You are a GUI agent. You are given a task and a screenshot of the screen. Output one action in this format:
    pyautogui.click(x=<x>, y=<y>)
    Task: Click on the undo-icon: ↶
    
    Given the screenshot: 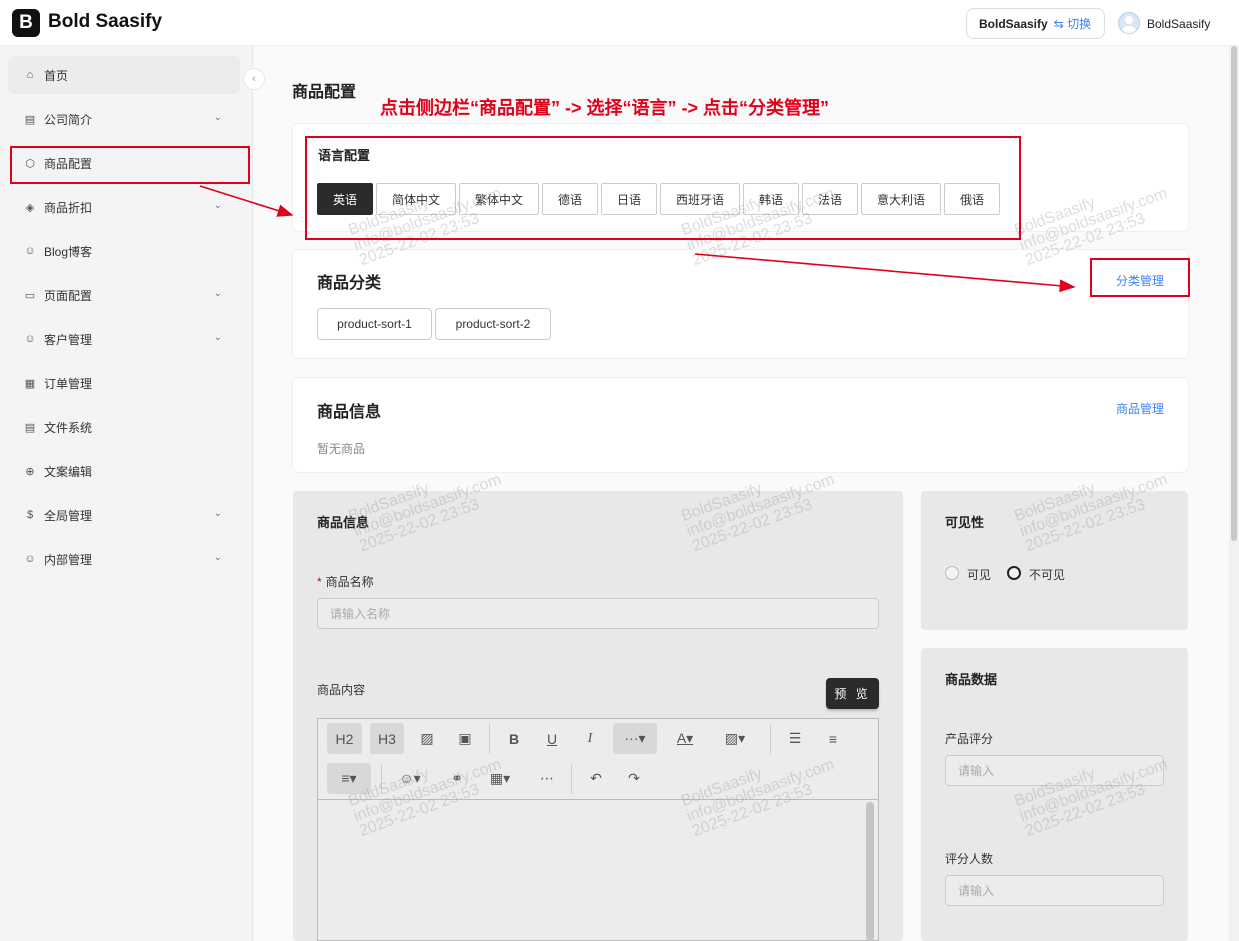 What is the action you would take?
    pyautogui.click(x=596, y=778)
    